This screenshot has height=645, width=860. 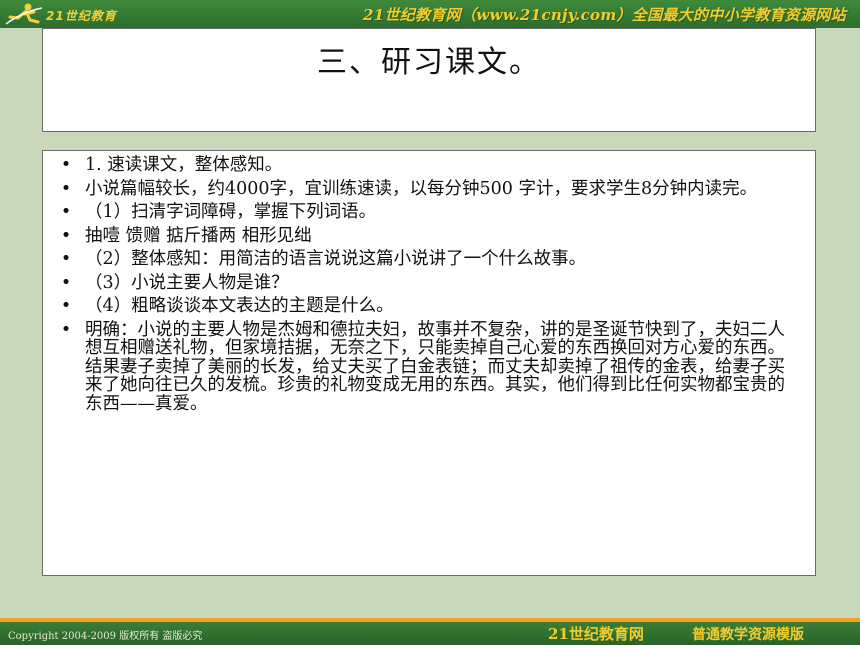 I want to click on bullet-item: • 1. 速读课文，整体感知。, so click(x=429, y=165).